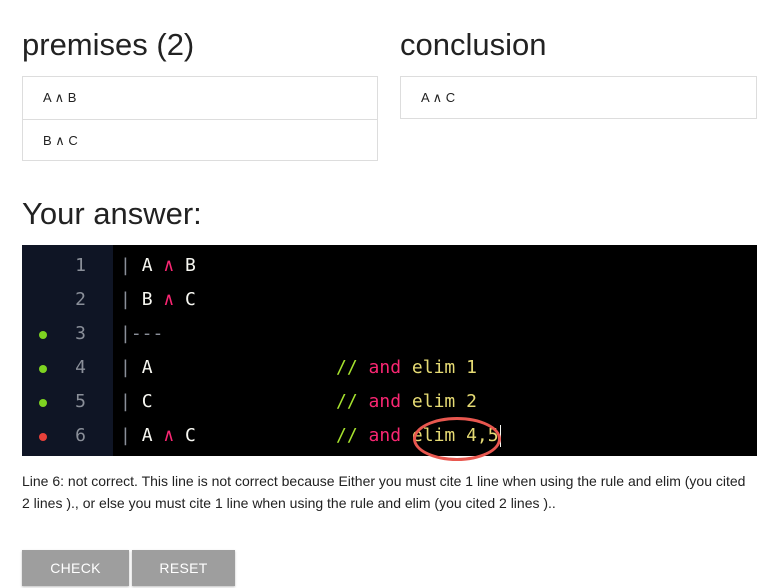 The width and height of the screenshot is (772, 588). Describe the element at coordinates (60, 97) in the screenshot. I see `premise-item: A ∧ B` at that location.